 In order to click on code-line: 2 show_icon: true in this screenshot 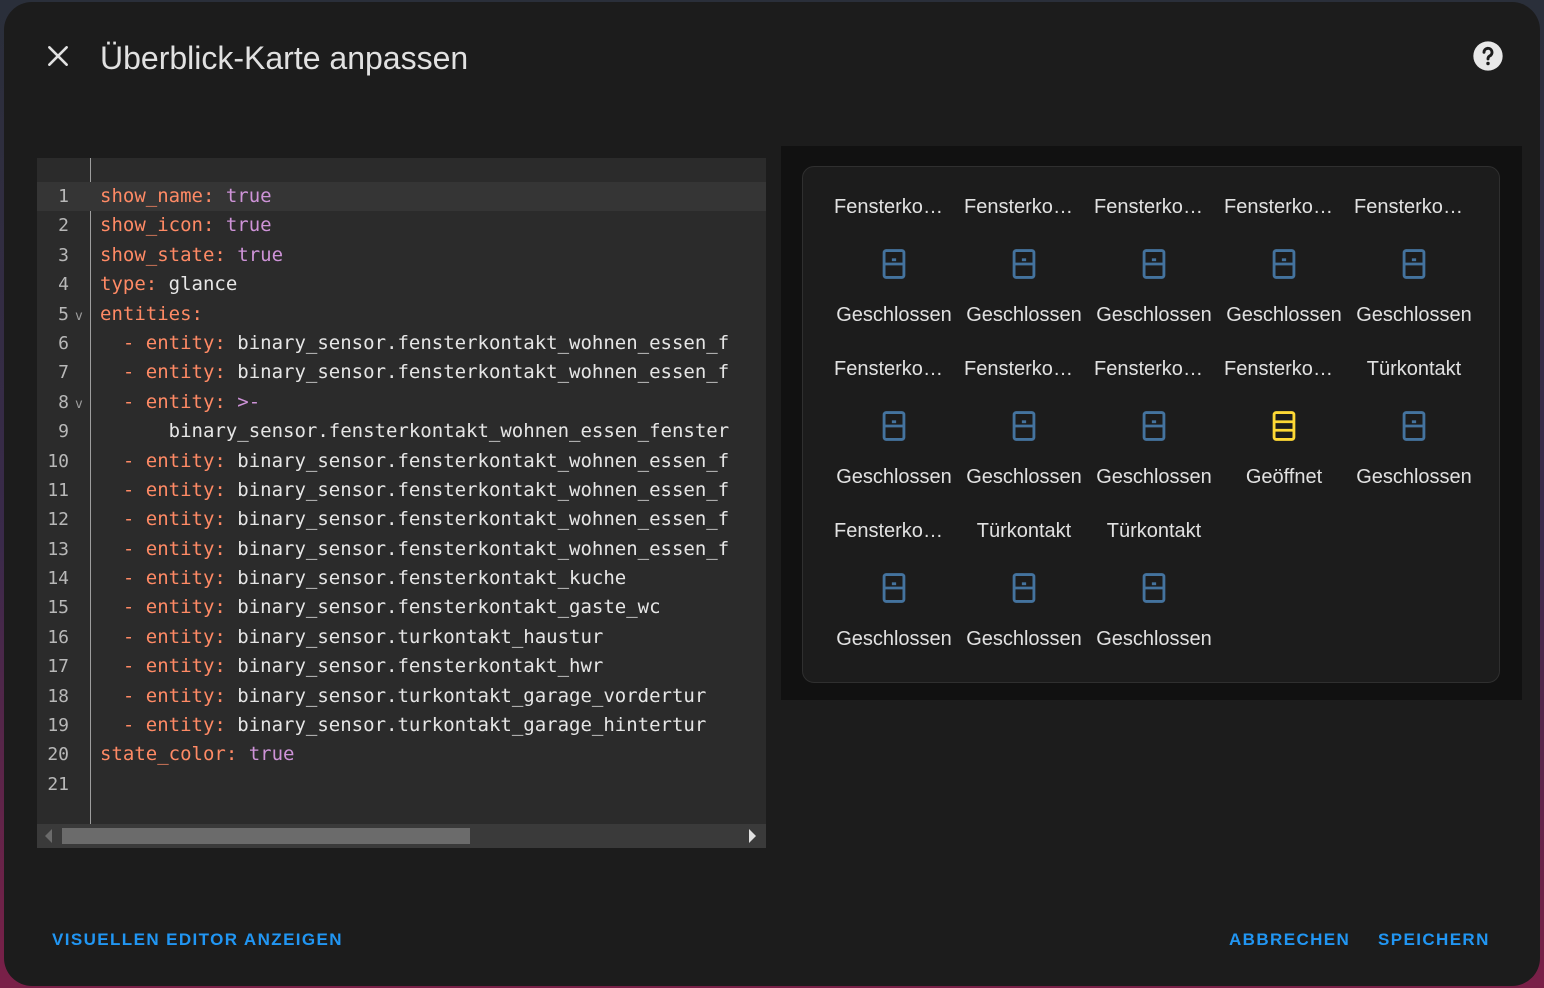, I will do `click(401, 225)`.